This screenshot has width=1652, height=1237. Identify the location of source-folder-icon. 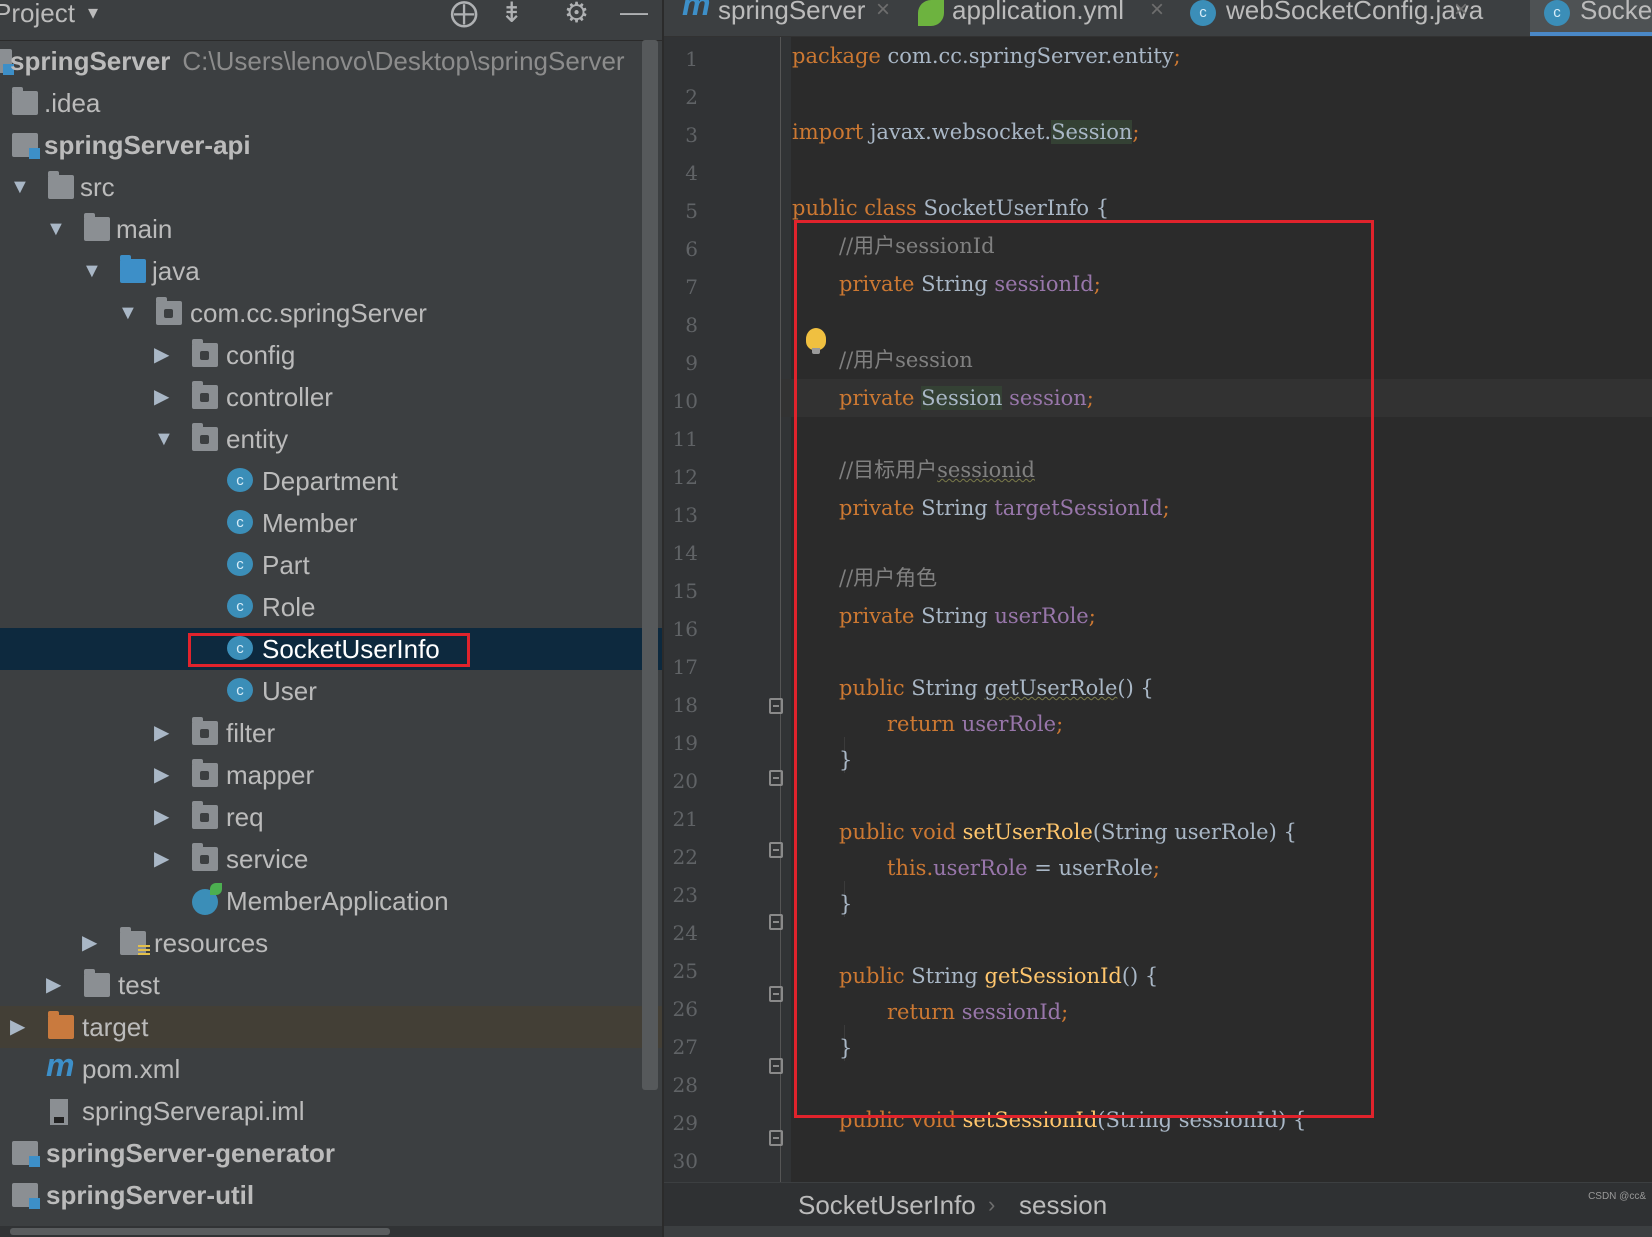
(133, 271).